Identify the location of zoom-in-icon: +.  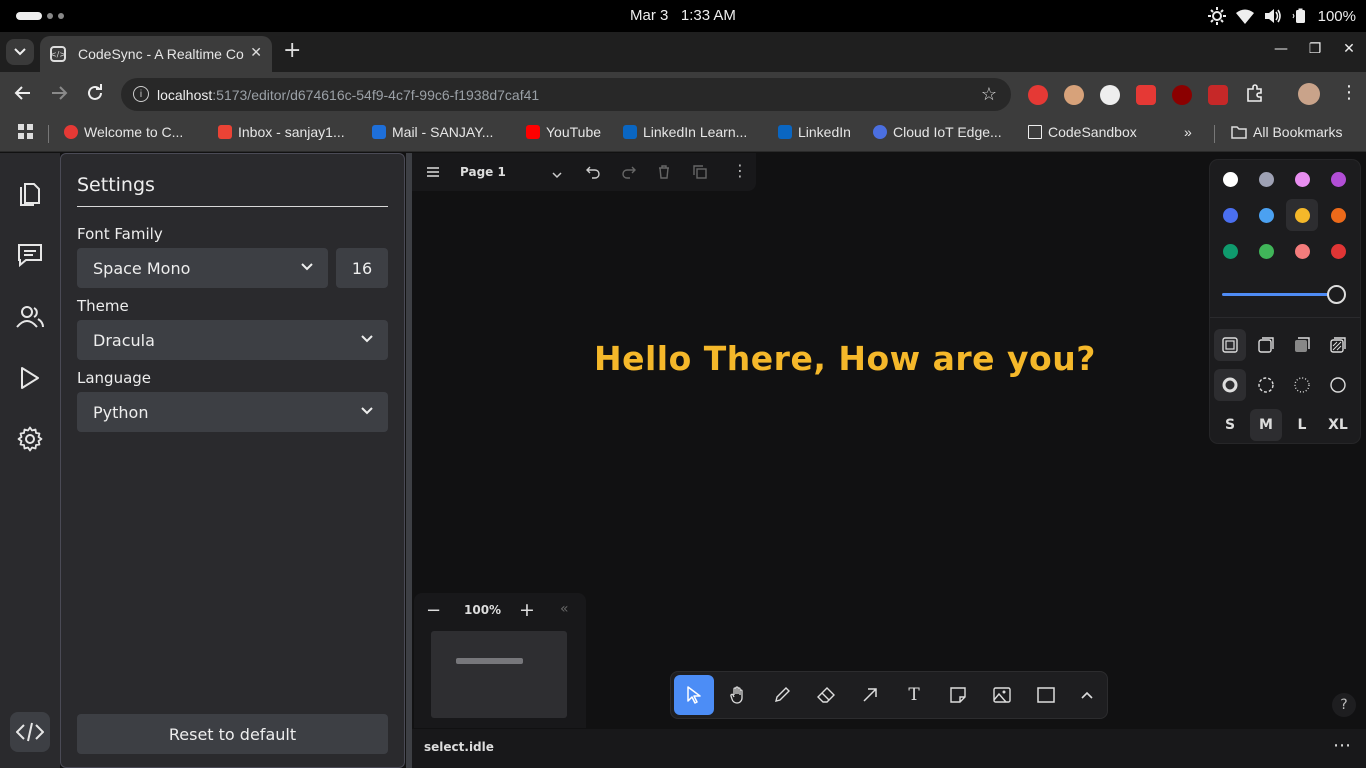
(527, 610).